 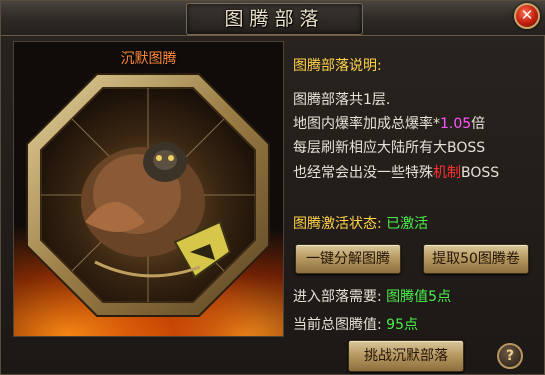 I want to click on window-title: 图腾部落, so click(x=274, y=19).